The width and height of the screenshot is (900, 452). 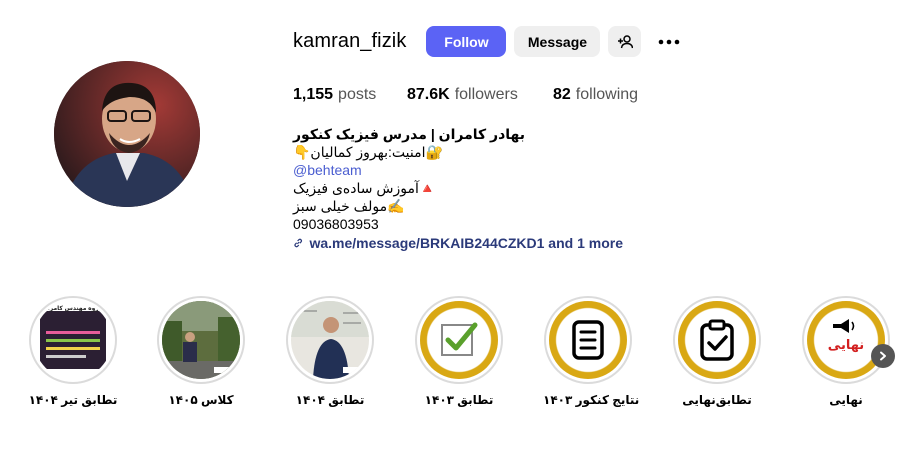 What do you see at coordinates (844, 326) in the screenshot?
I see `megaphone-icon` at bounding box center [844, 326].